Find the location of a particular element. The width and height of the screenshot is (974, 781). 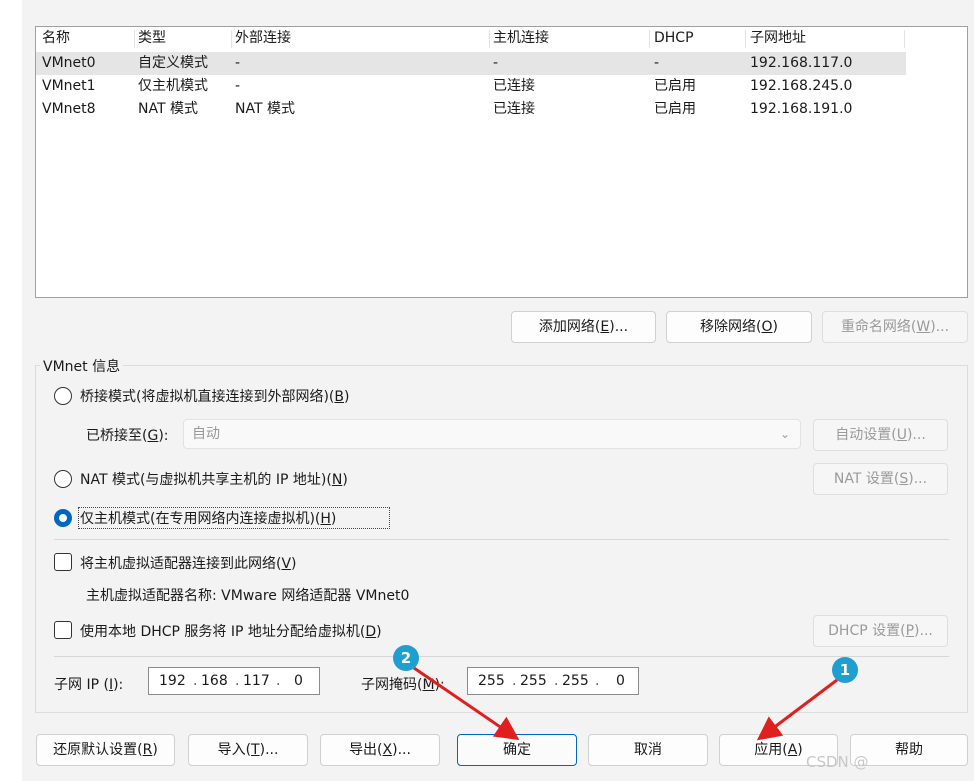

remove-network-button: 移除网络(O) is located at coordinates (739, 327).